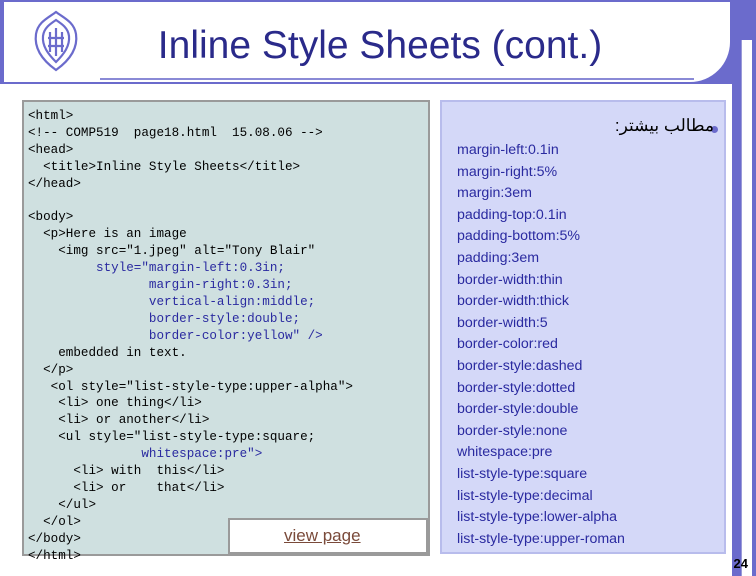 This screenshot has width=756, height=576. What do you see at coordinates (160, 285) in the screenshot?
I see `code-line: margin-right:0.3in;` at bounding box center [160, 285].